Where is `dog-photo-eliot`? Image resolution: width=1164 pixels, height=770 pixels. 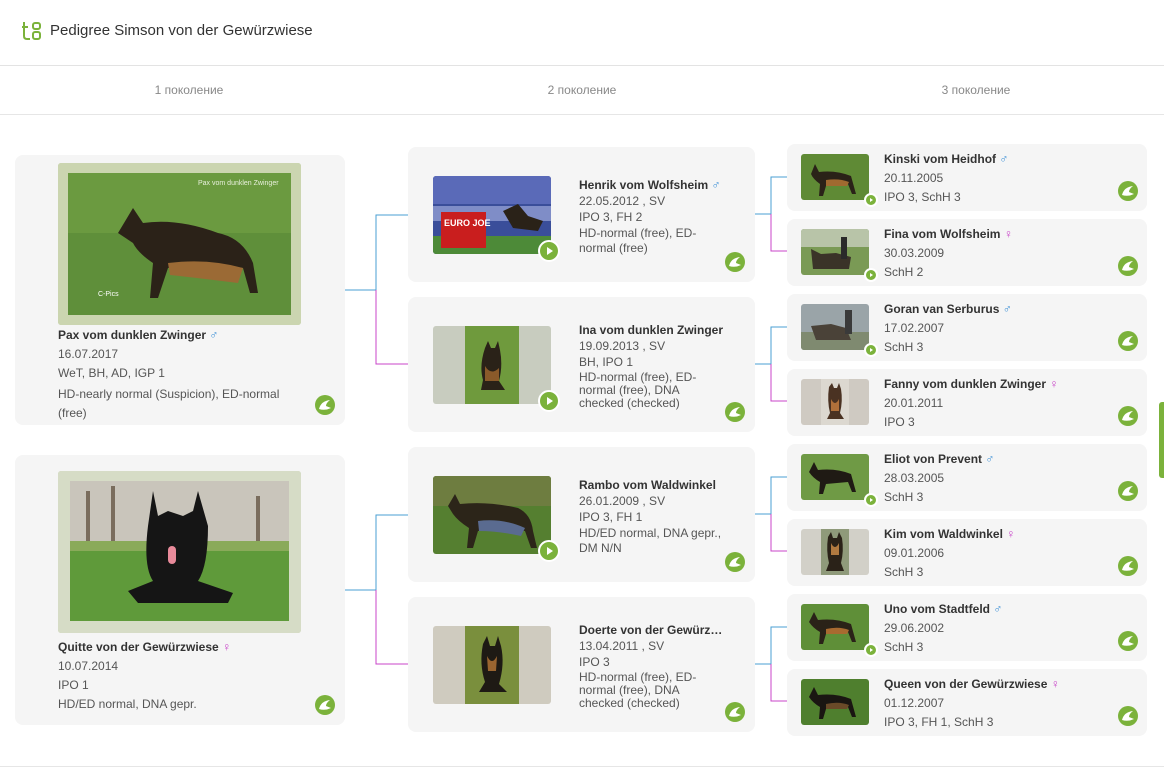
dog-photo-eliot is located at coordinates (835, 477).